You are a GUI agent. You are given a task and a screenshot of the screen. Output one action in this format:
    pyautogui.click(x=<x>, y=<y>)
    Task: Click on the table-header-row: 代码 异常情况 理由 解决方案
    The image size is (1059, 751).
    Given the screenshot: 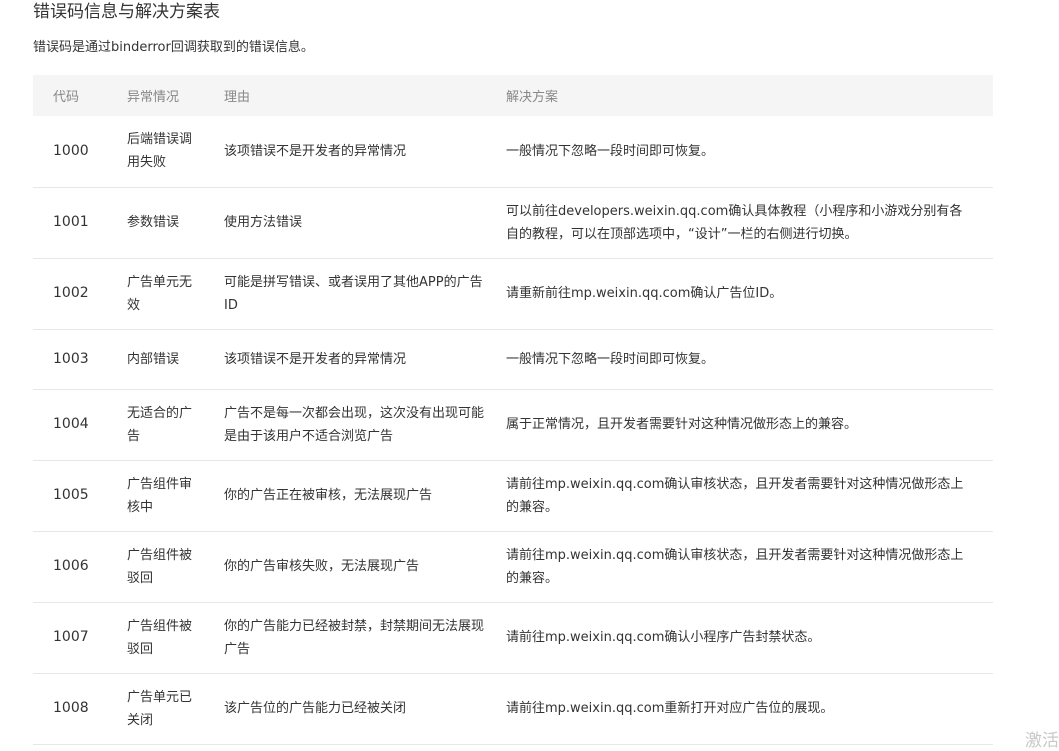 What is the action you would take?
    pyautogui.click(x=513, y=95)
    